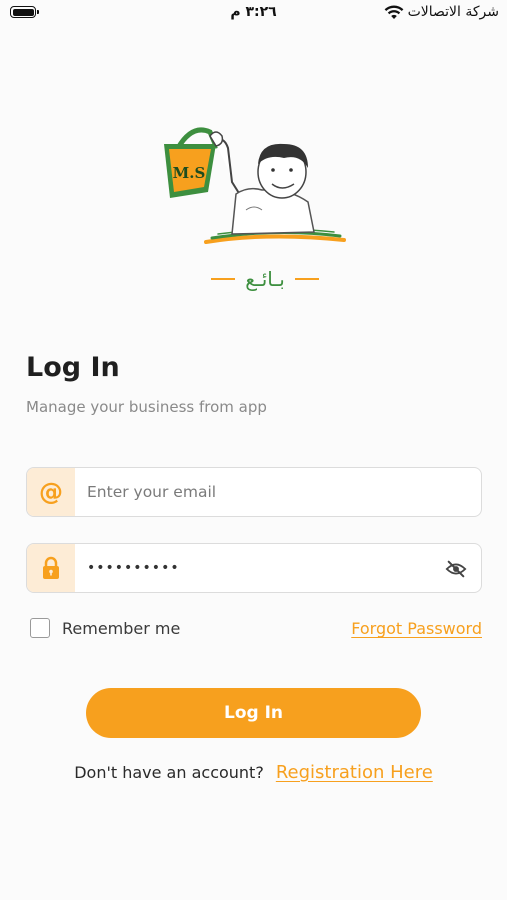  What do you see at coordinates (223, 279) in the screenshot?
I see `brand-divider-left` at bounding box center [223, 279].